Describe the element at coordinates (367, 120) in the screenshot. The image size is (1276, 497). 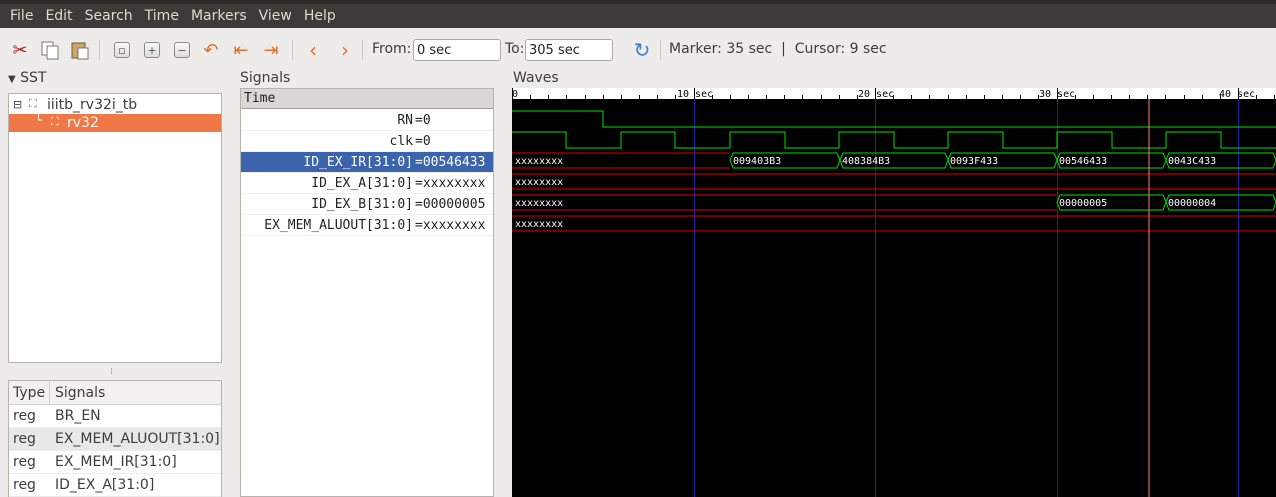
I see `signal-row-rn: RN =0` at that location.